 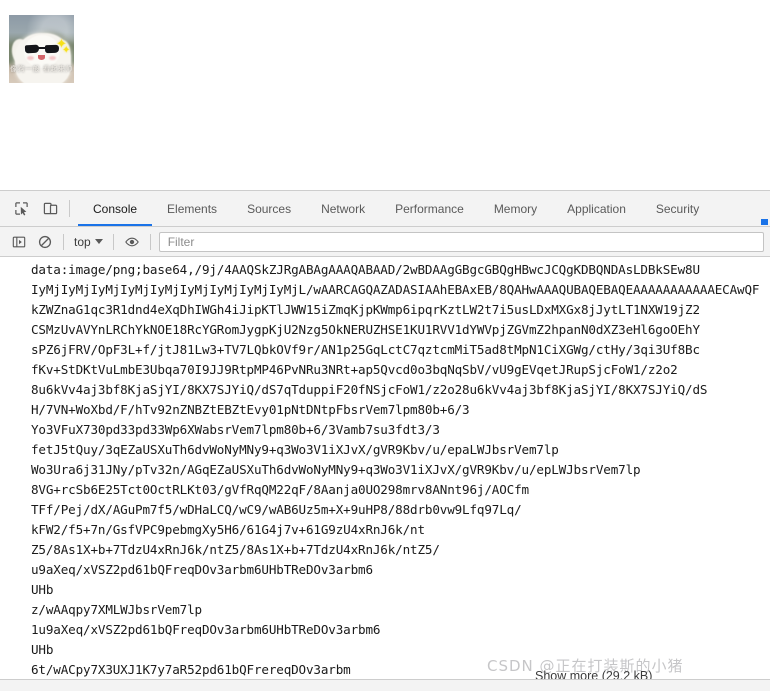 I want to click on tab-security-label: Security, so click(x=677, y=208).